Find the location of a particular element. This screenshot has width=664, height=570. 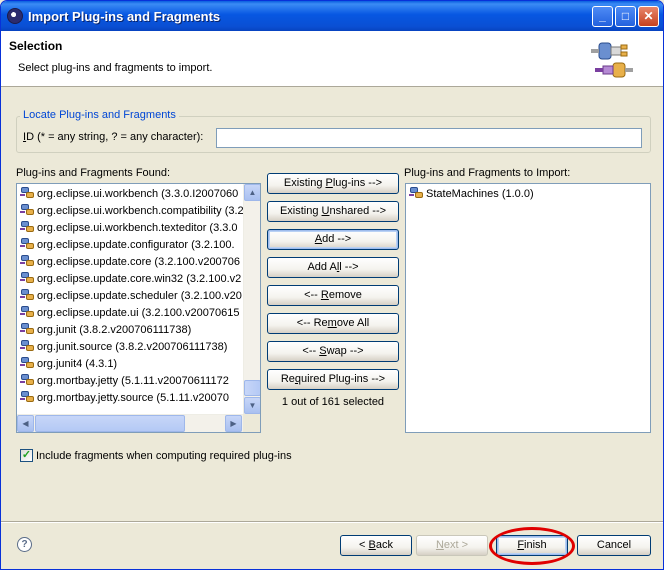

id-filter-input is located at coordinates (429, 138).